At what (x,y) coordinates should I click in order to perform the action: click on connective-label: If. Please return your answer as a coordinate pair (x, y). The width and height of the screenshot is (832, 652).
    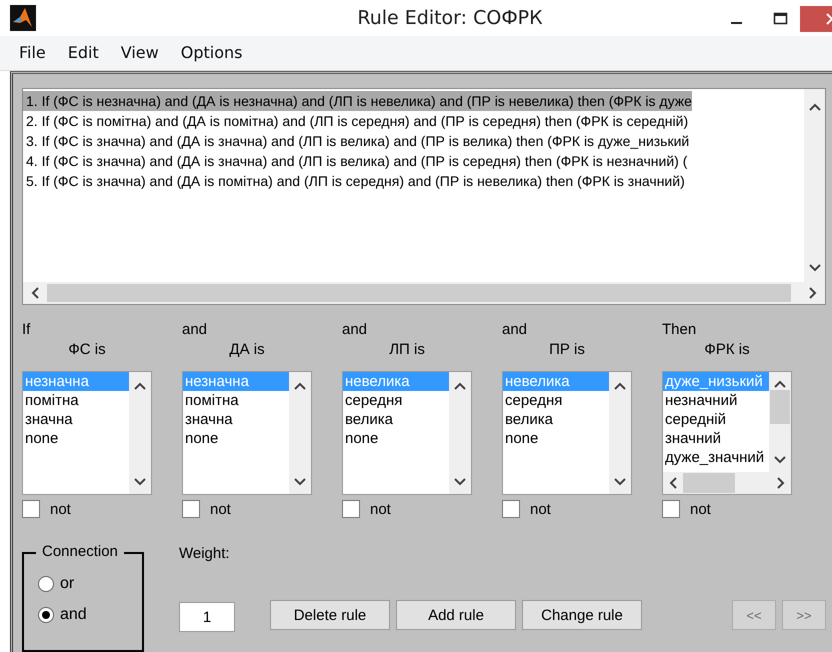
    Looking at the image, I should click on (27, 330).